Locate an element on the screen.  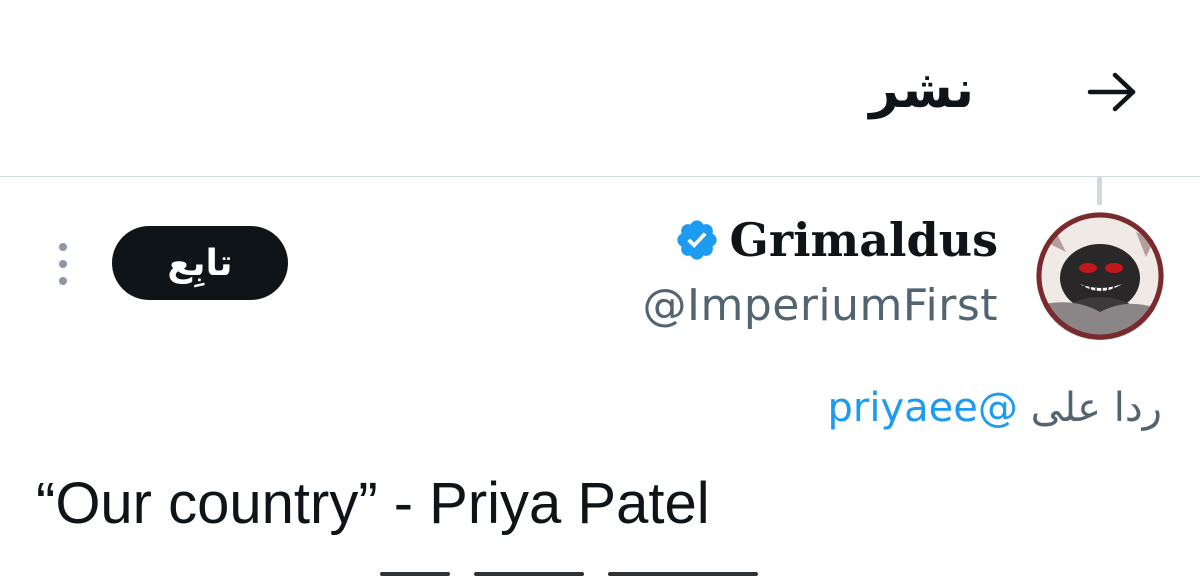
arrow-right-icon is located at coordinates (1111, 92).